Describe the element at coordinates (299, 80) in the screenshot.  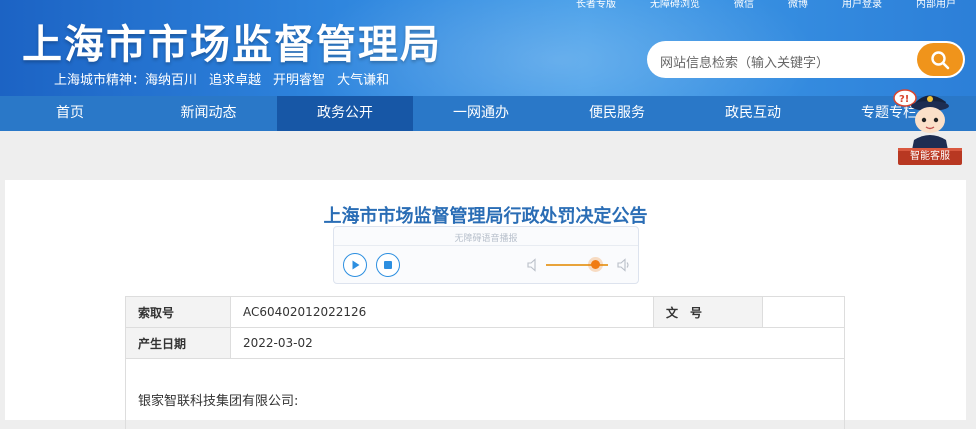
I see `slogan-item: 开明睿智` at that location.